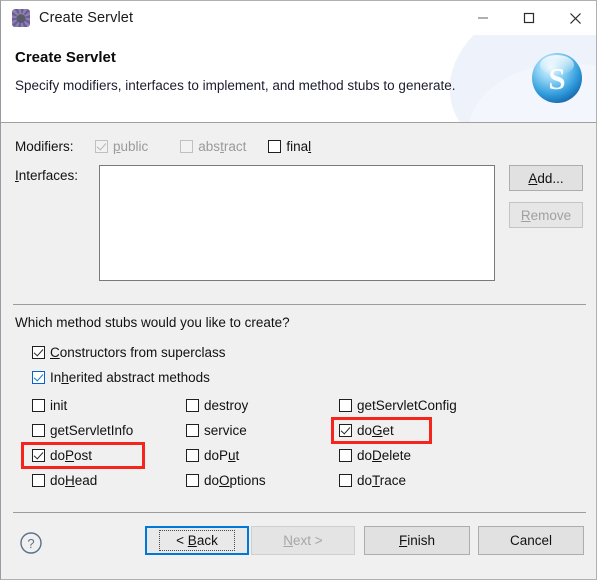 The image size is (597, 580). I want to click on finish-button-label: Finish, so click(416, 540).